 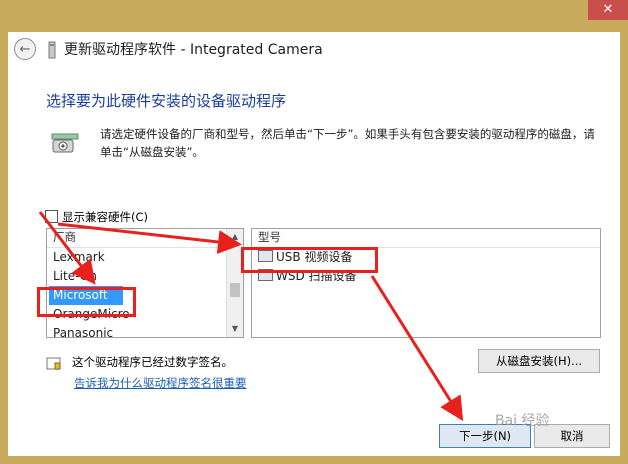 I want to click on camera-icon, so click(x=65, y=143).